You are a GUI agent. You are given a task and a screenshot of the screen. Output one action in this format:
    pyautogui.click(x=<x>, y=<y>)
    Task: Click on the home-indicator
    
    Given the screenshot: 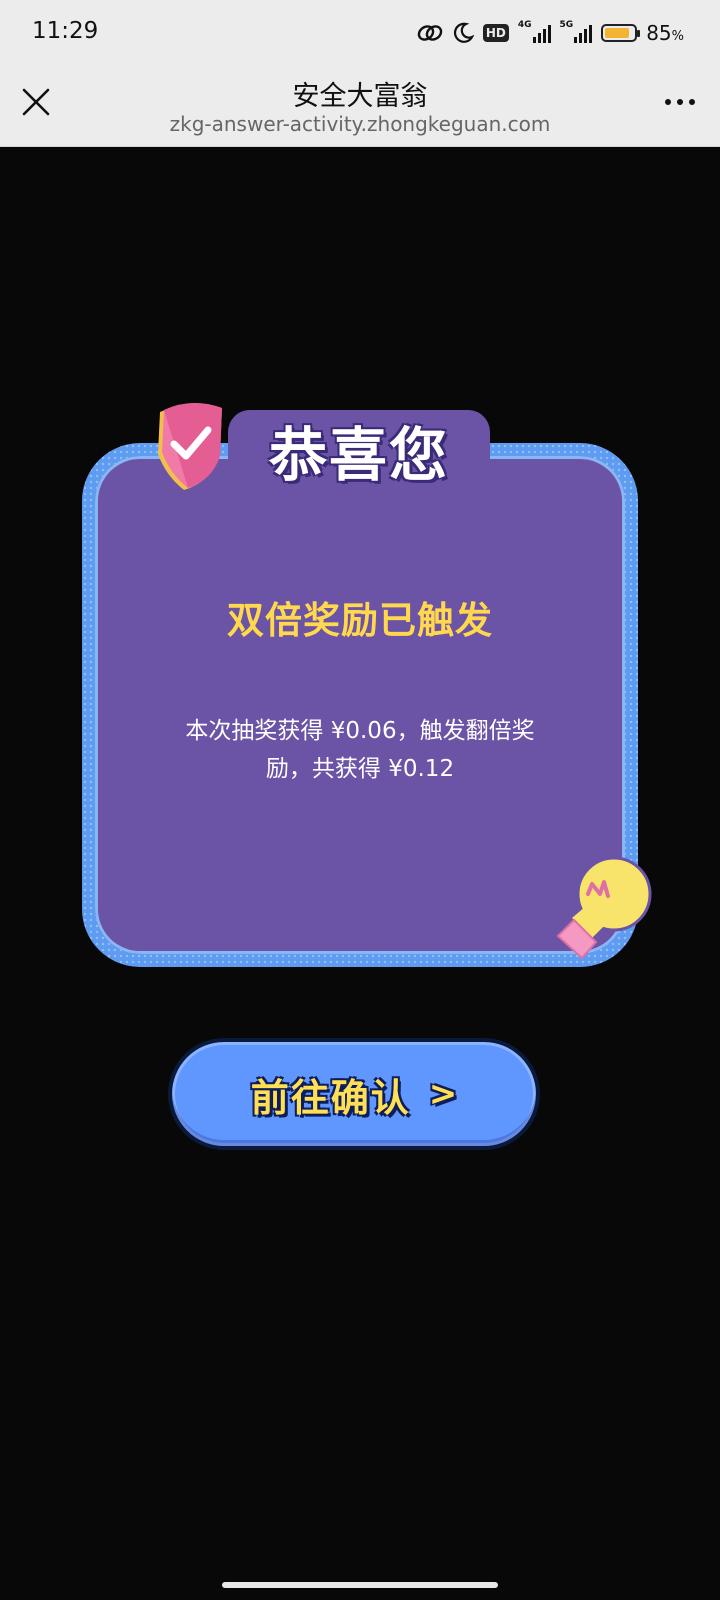 What is the action you would take?
    pyautogui.click(x=360, y=1585)
    